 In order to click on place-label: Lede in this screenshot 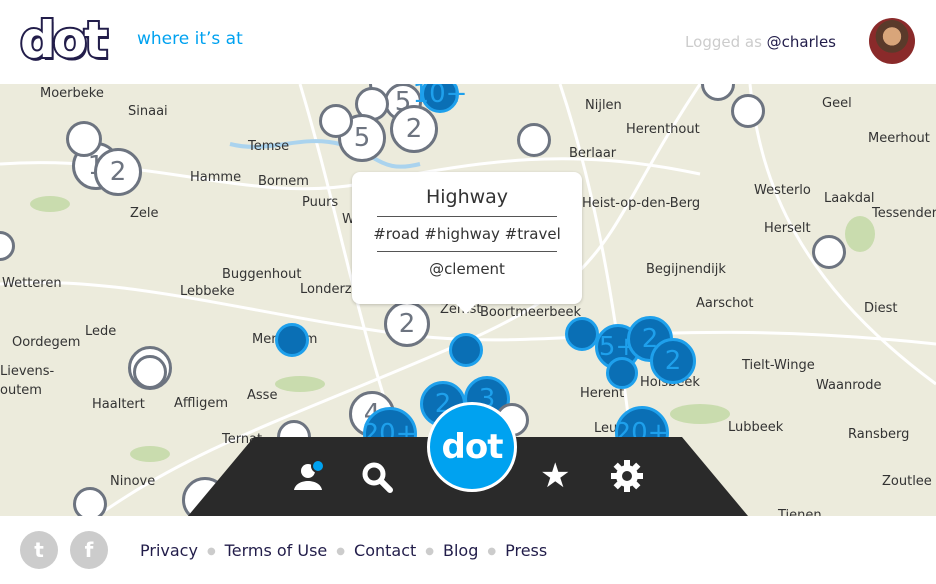, I will do `click(101, 331)`.